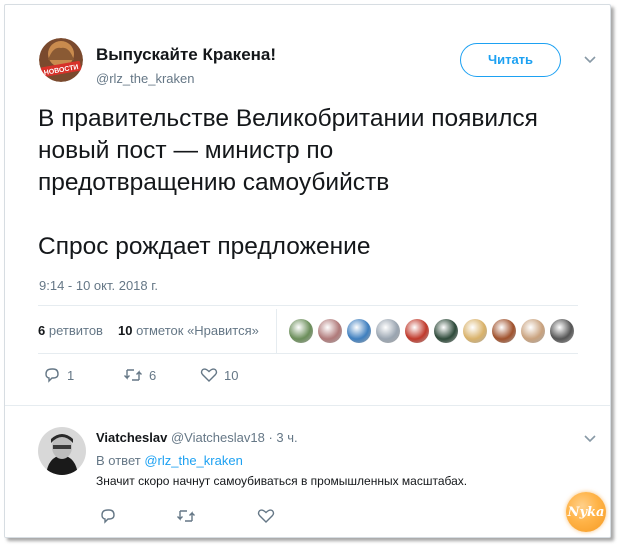 This screenshot has width=621, height=548. I want to click on tweet-timestamp: 9:14 - 10 окт. 2018 г., so click(98, 285).